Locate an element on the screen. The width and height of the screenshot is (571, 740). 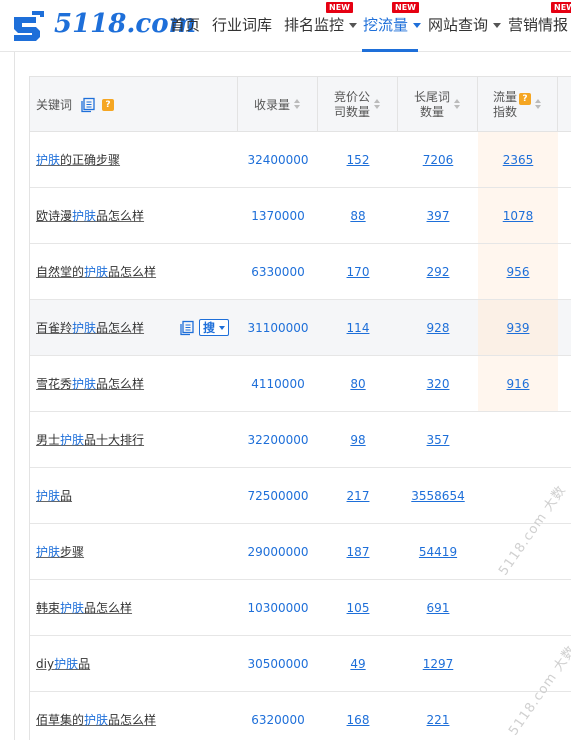
nav-item-site-query: 网站查询 is located at coordinates (465, 24).